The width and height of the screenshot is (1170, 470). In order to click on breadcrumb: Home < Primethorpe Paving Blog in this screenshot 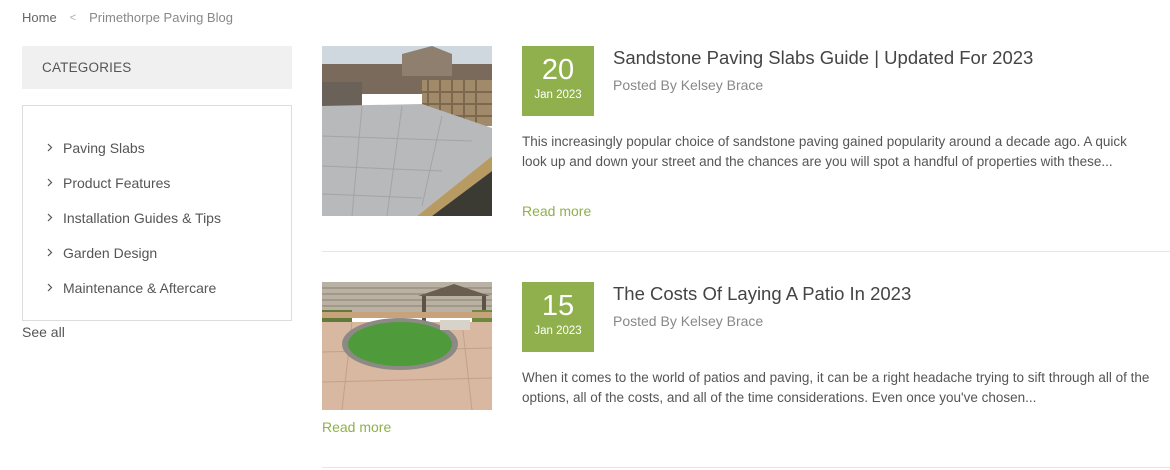, I will do `click(127, 17)`.